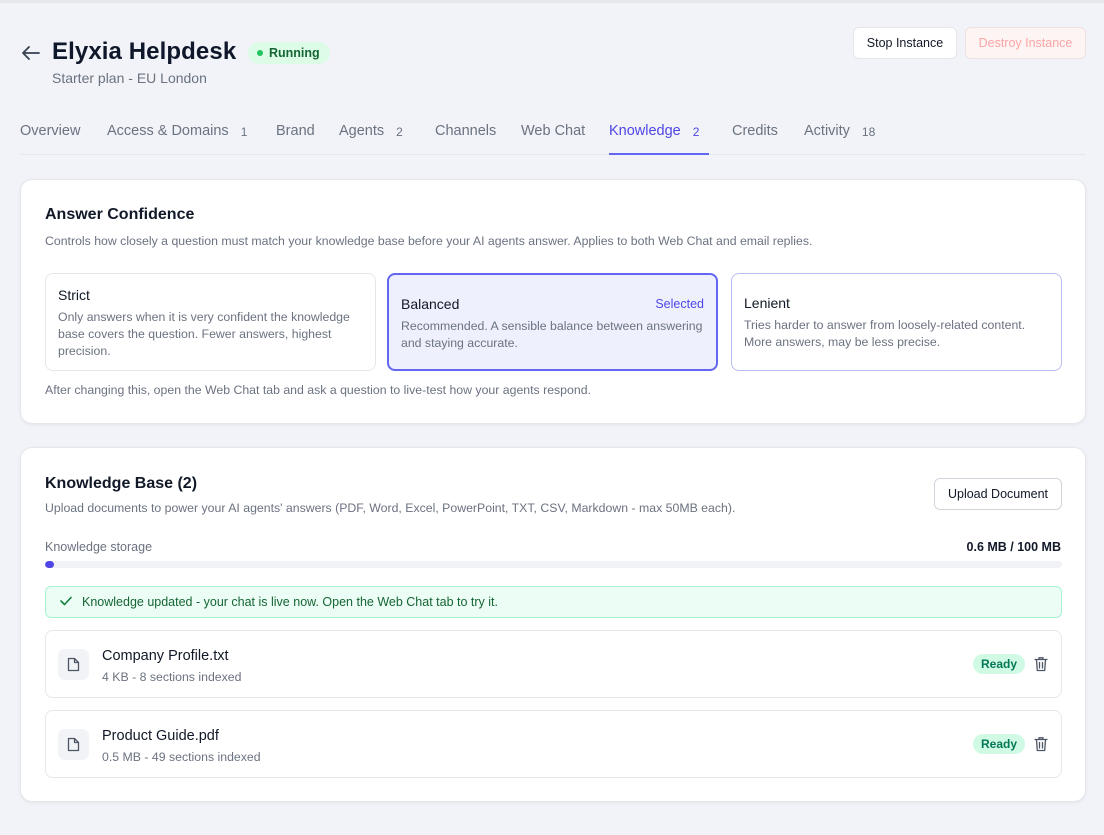 The height and width of the screenshot is (835, 1104). What do you see at coordinates (66, 602) in the screenshot?
I see `check-icon` at bounding box center [66, 602].